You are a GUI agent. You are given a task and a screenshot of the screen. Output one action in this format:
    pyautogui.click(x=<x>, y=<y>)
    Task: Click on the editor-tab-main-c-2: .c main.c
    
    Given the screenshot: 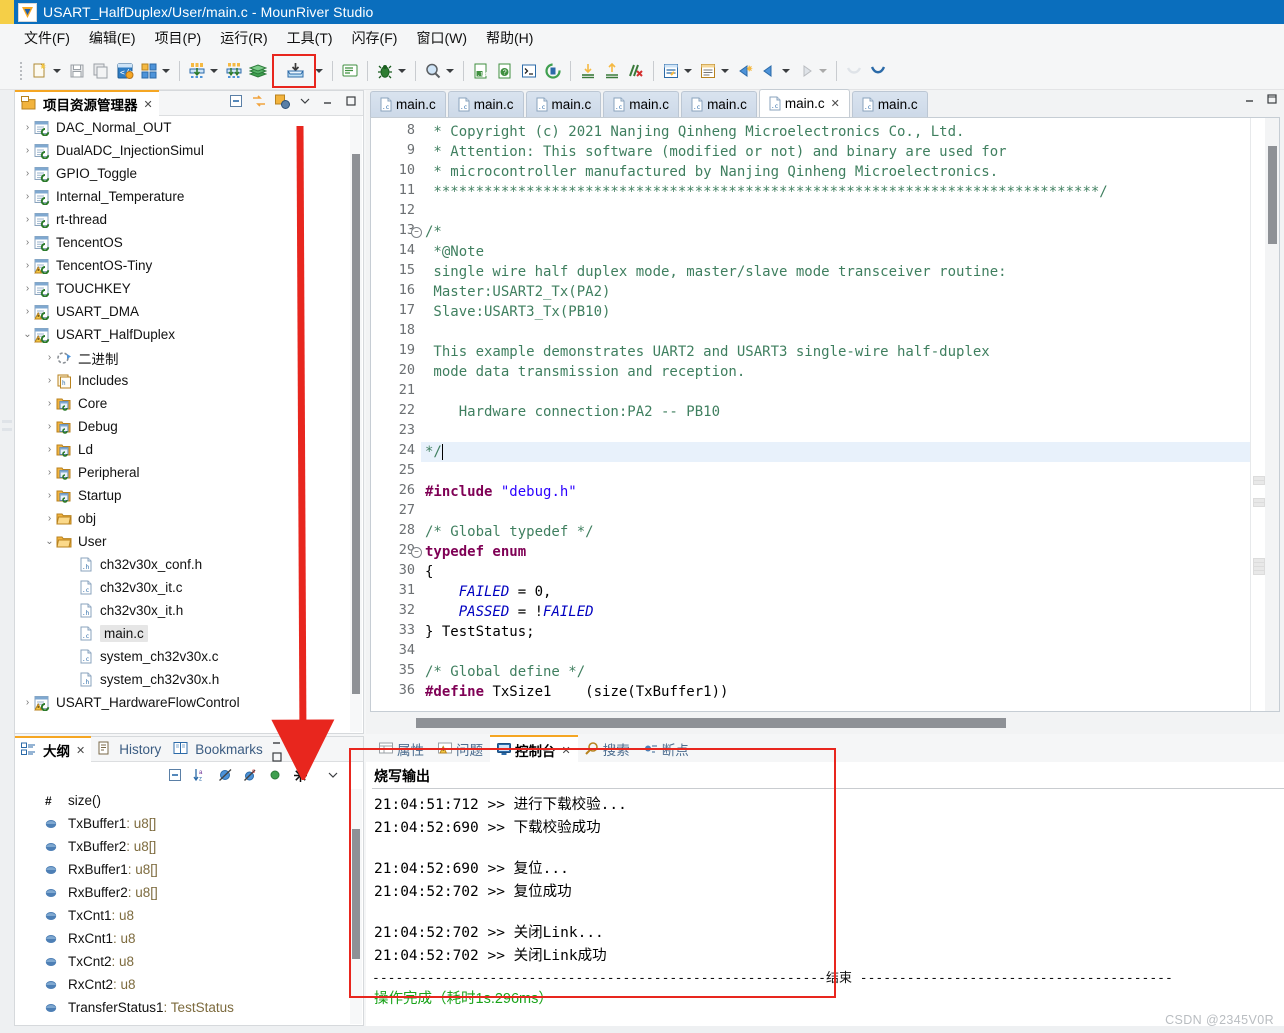 What is the action you would take?
    pyautogui.click(x=485, y=104)
    